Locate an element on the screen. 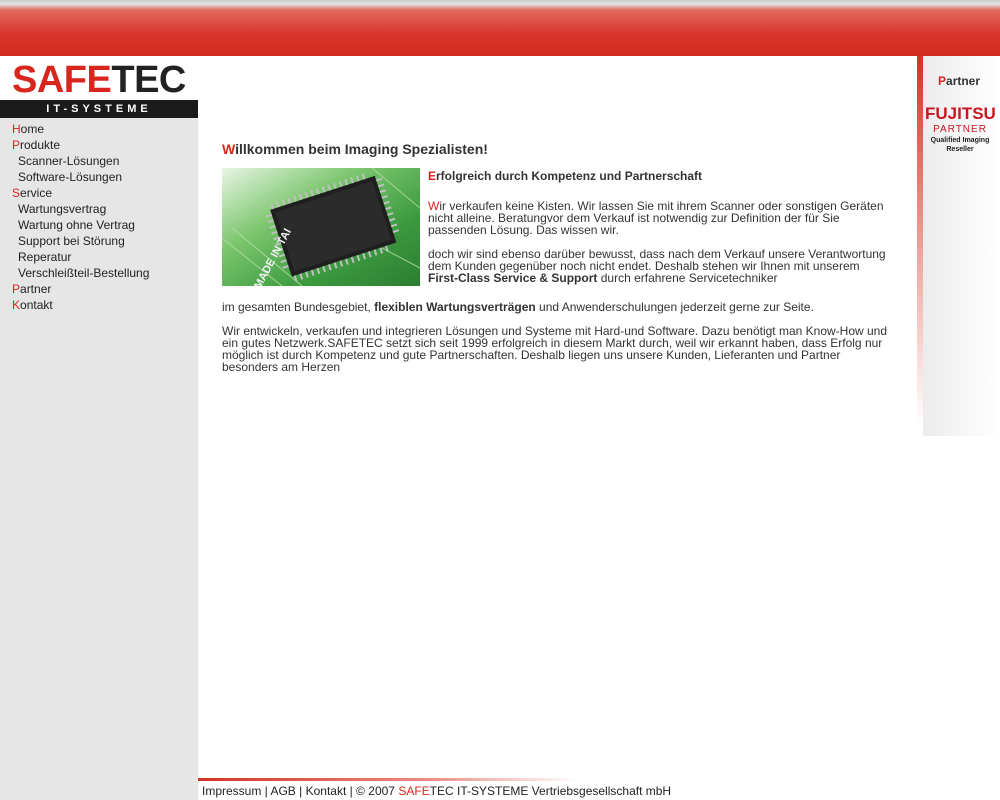 This screenshot has height=800, width=1000. fujitsu-partner-label: PARTNER is located at coordinates (960, 129).